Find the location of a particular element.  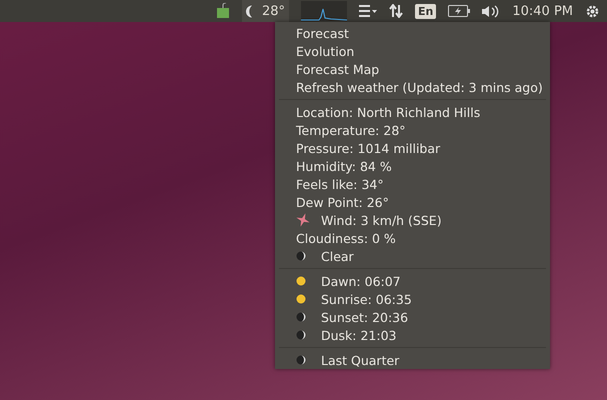

menu-item: Forecast Map is located at coordinates (412, 69).